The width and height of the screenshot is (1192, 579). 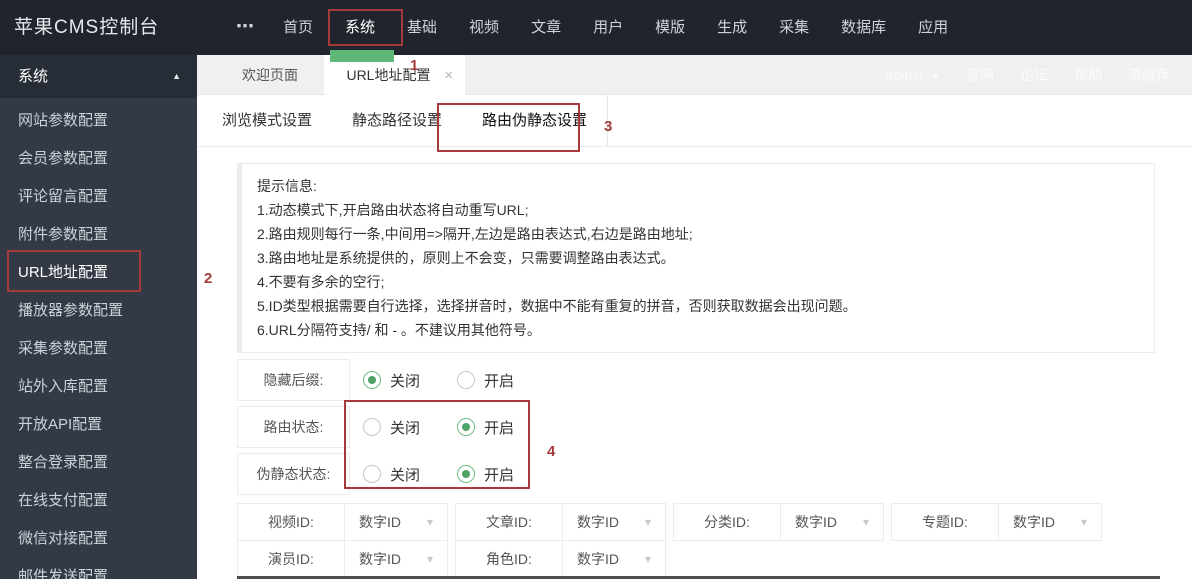 What do you see at coordinates (33, 76) in the screenshot?
I see `sidebar-group-label: 系统` at bounding box center [33, 76].